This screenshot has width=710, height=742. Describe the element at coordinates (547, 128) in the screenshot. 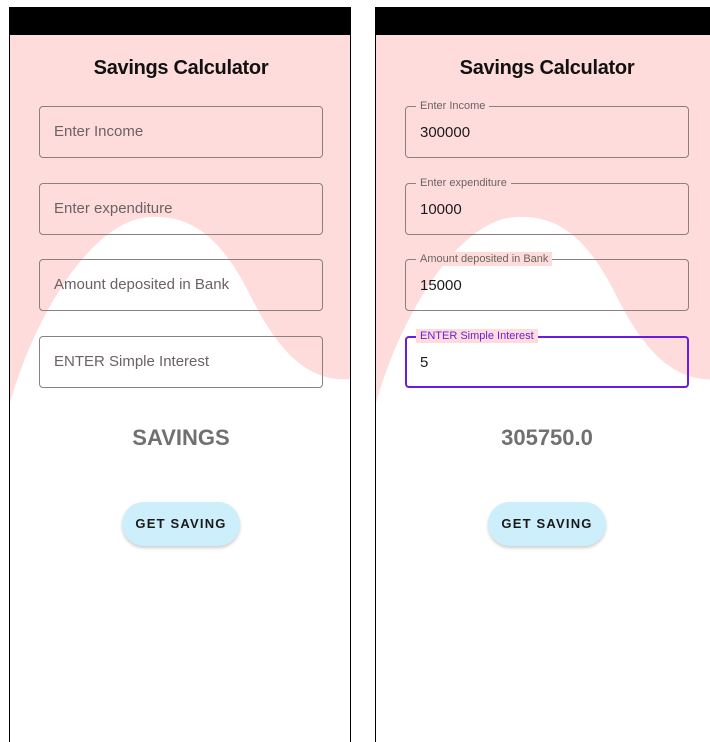

I see `income-field: Enter Income 300000` at that location.